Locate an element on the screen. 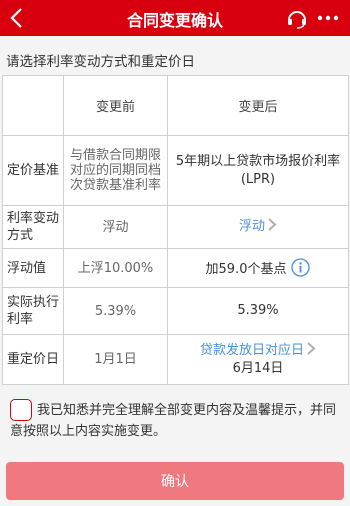 The height and width of the screenshot is (506, 350). float-method-select: 浮动 is located at coordinates (258, 227).